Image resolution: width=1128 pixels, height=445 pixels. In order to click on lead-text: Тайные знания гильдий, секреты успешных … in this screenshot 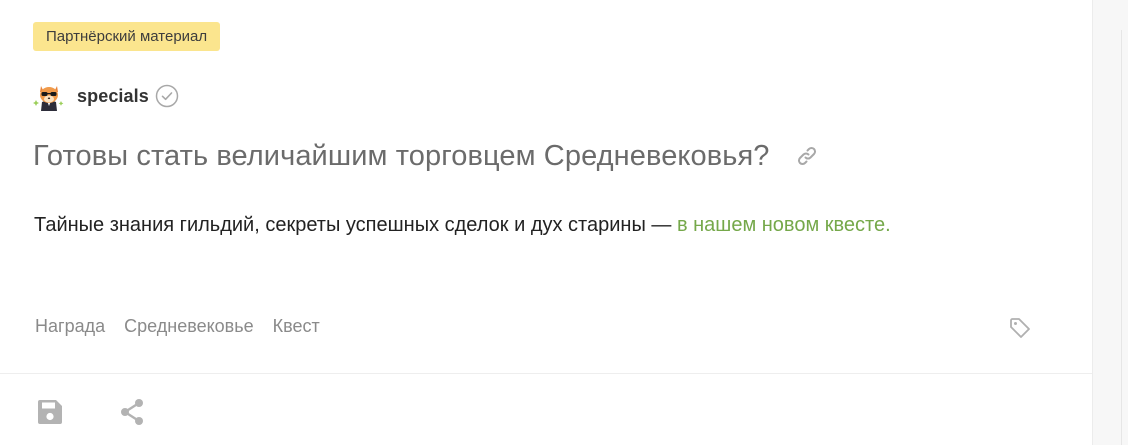, I will do `click(355, 225)`.